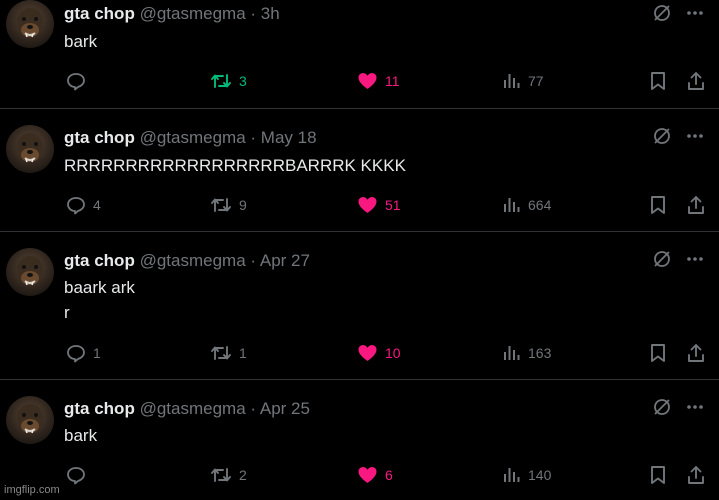 The width and height of the screenshot is (719, 500). Describe the element at coordinates (393, 353) in the screenshot. I see `like-count: 10` at that location.